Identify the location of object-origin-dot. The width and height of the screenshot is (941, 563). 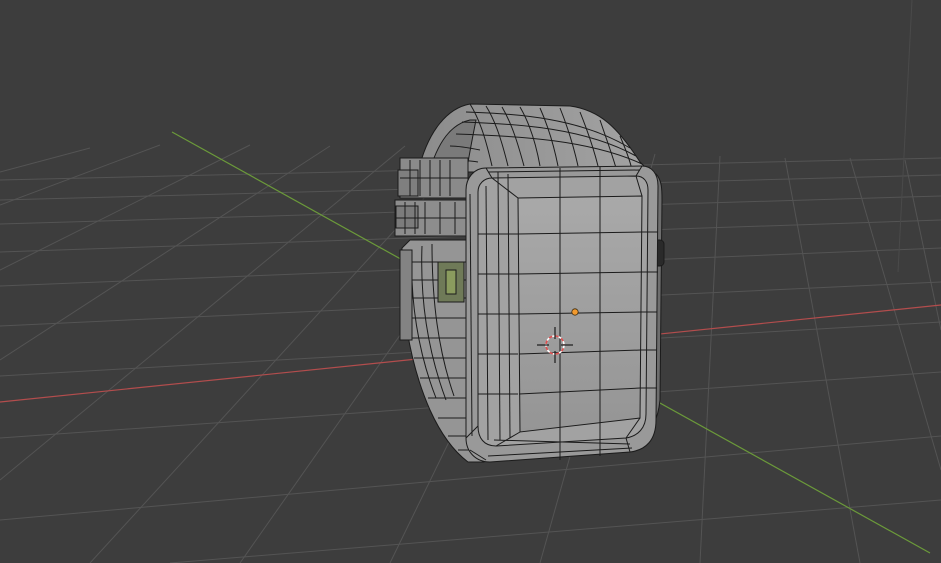
(575, 312).